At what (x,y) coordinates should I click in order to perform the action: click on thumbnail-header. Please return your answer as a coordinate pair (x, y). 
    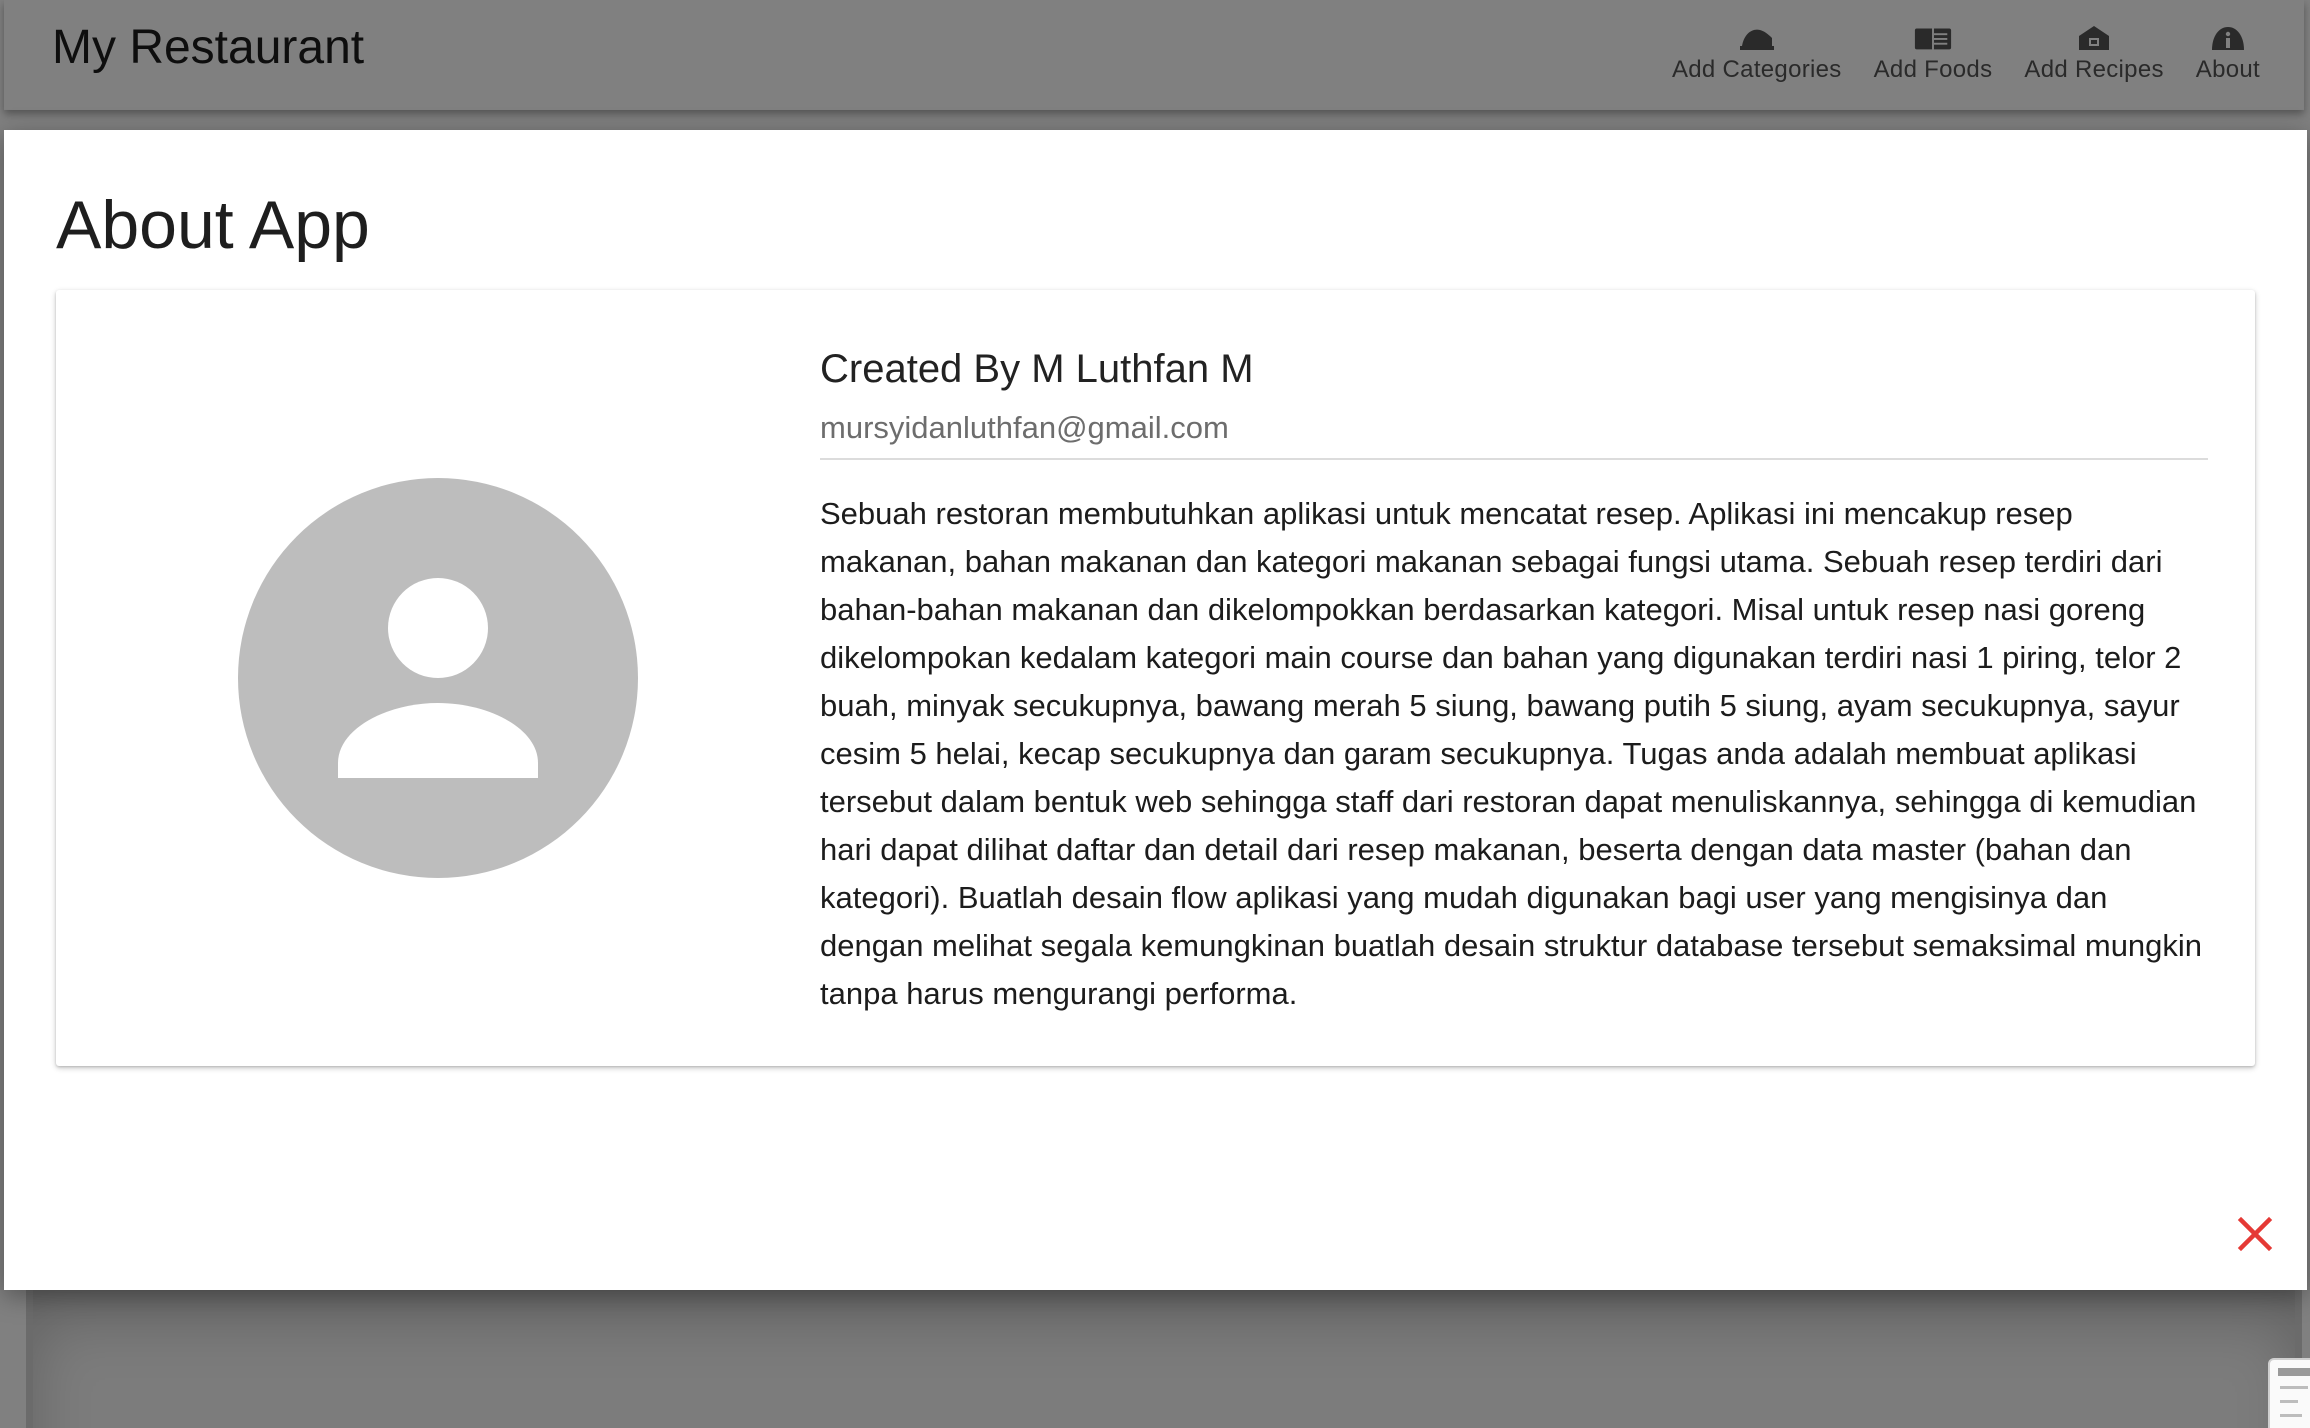
    Looking at the image, I should click on (2294, 1372).